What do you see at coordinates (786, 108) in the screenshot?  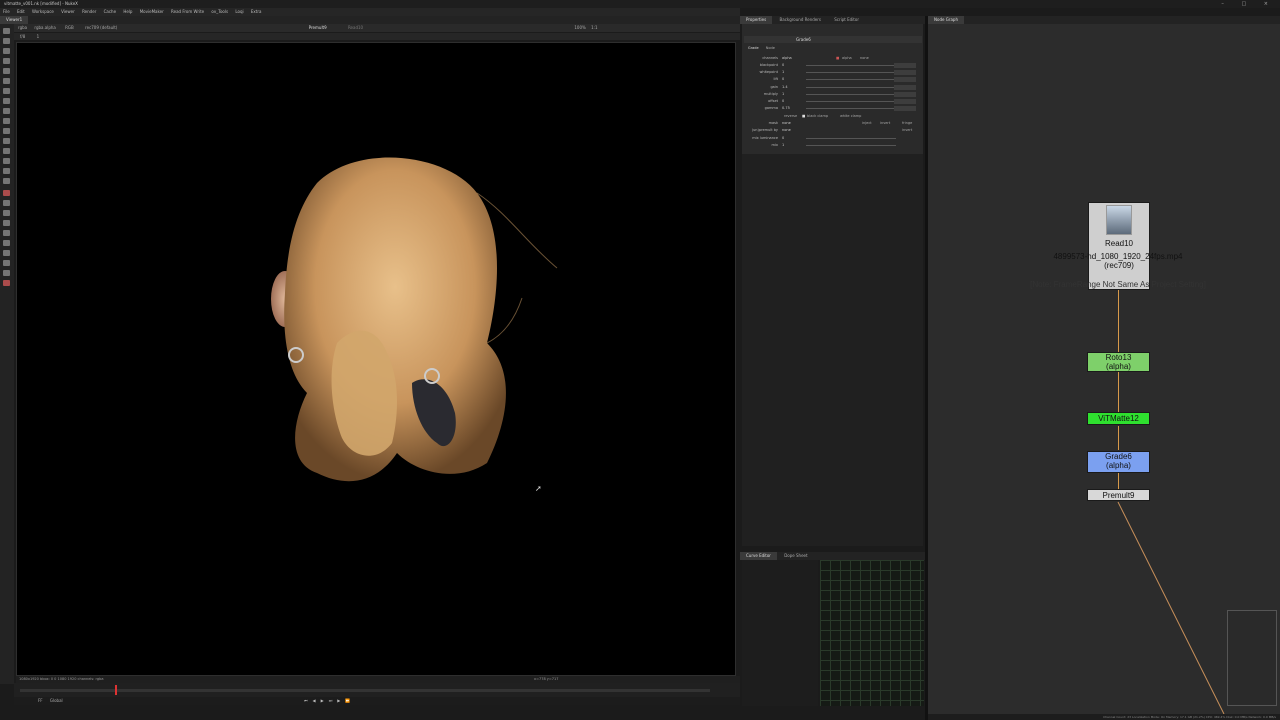 I see `gamma-value: 0.75` at bounding box center [786, 108].